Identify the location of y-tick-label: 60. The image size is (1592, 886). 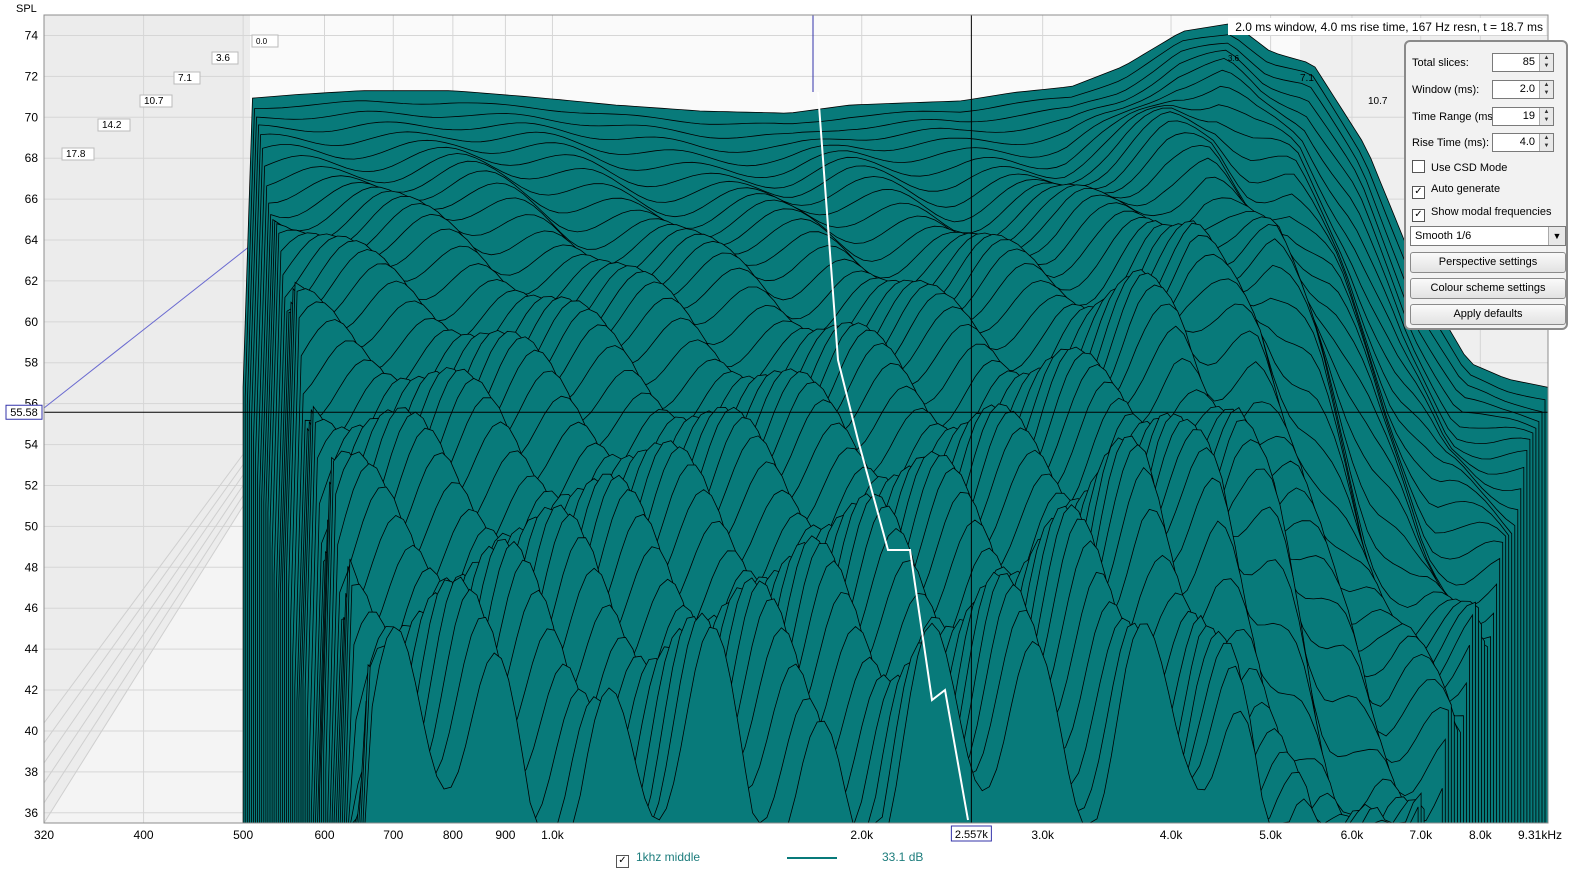
(32, 322).